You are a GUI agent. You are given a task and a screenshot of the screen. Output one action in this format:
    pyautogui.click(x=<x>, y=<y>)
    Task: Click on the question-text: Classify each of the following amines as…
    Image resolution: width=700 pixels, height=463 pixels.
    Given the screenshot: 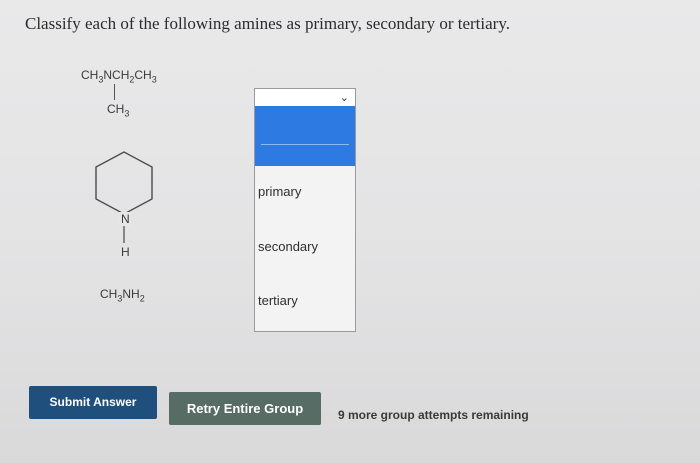 What is the action you would take?
    pyautogui.click(x=267, y=23)
    